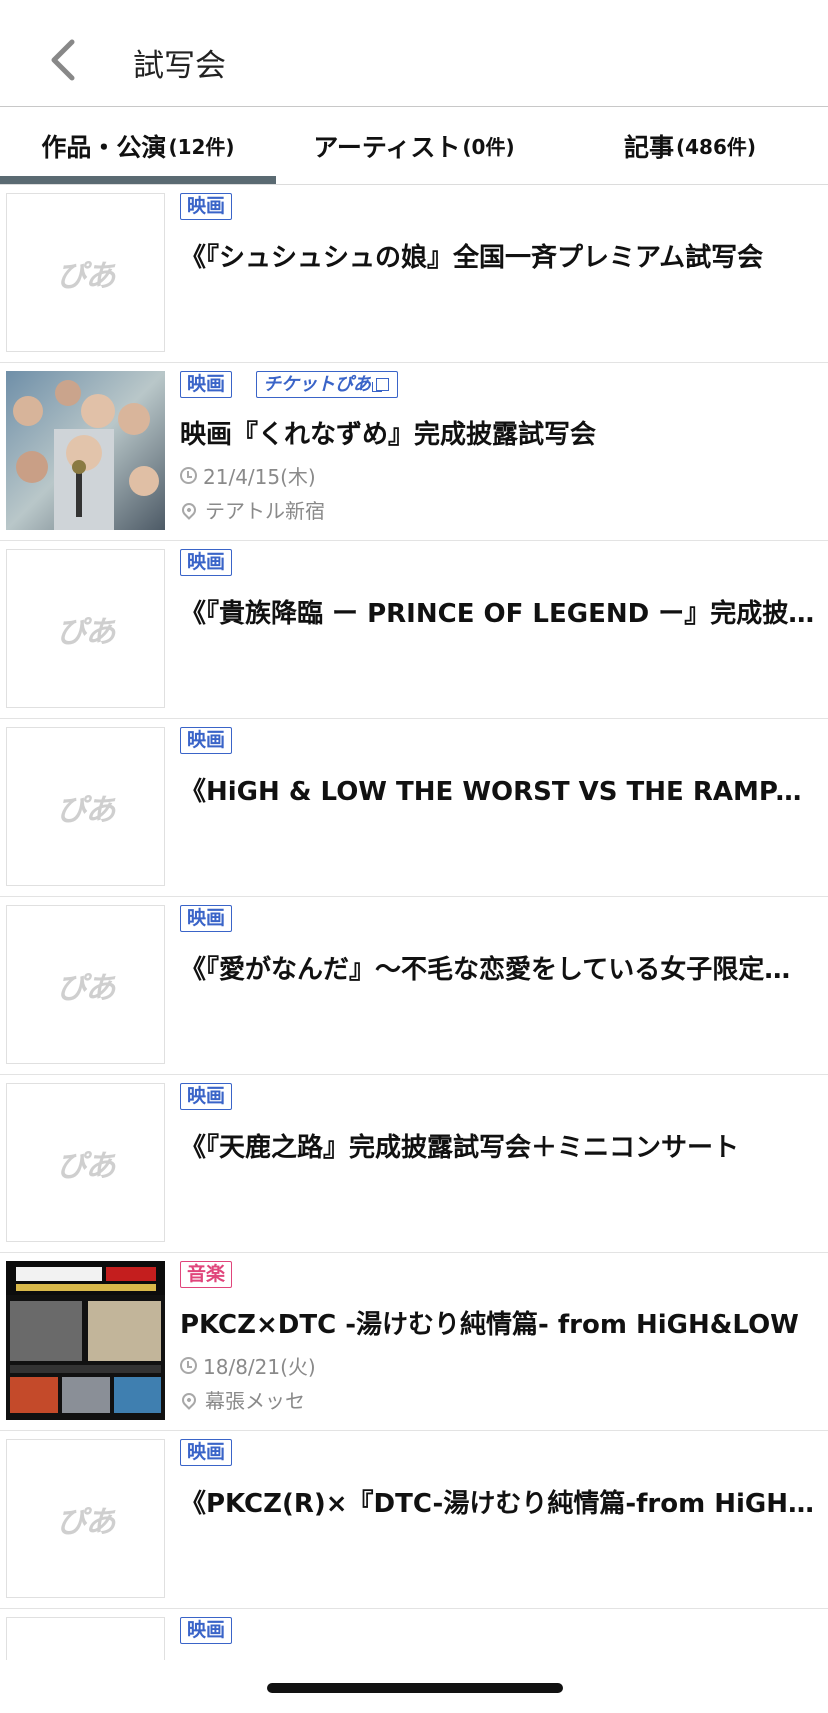  What do you see at coordinates (648, 147) in the screenshot?
I see `tab-label: 記事` at bounding box center [648, 147].